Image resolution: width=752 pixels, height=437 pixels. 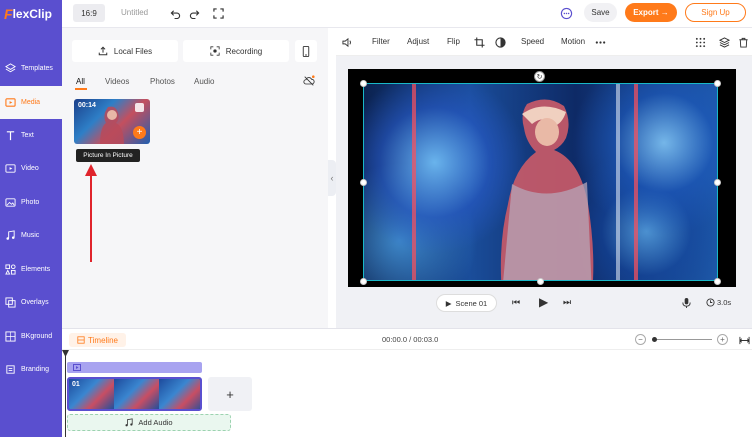 I want to click on sign-up-button: Sign Up, so click(x=715, y=12).